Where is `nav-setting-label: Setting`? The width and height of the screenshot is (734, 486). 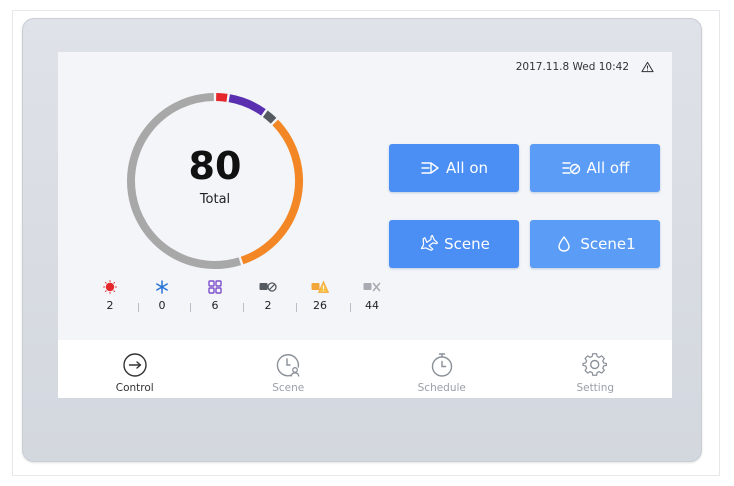 nav-setting-label: Setting is located at coordinates (595, 388).